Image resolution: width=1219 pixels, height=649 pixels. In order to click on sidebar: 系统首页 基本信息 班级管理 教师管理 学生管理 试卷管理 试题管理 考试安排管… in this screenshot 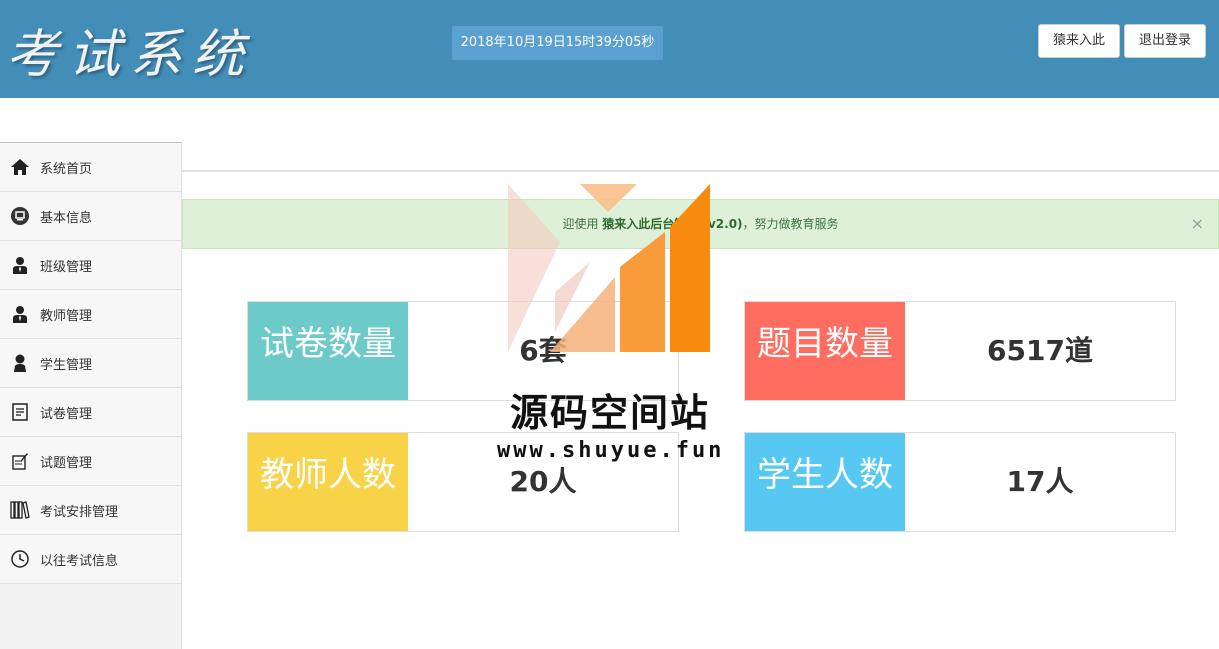, I will do `click(91, 395)`.